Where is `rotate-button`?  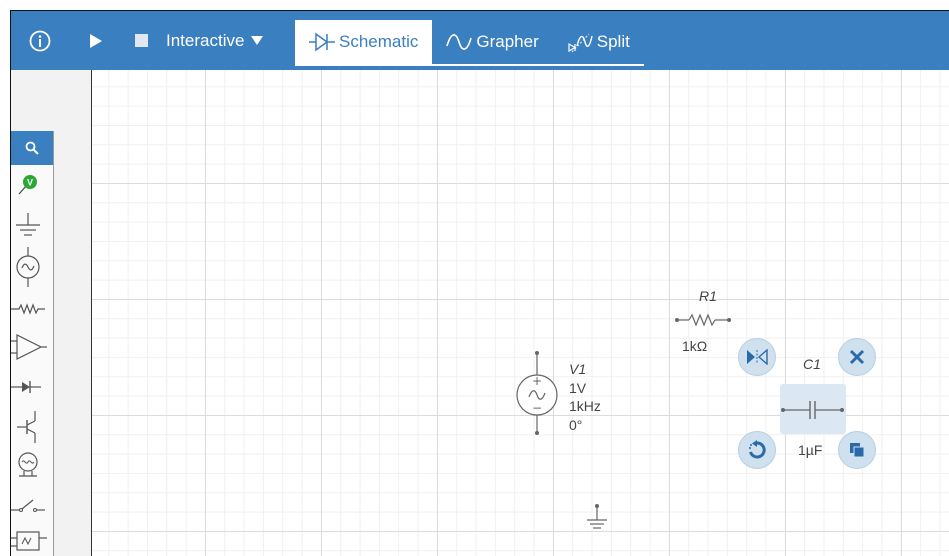
rotate-button is located at coordinates (757, 450).